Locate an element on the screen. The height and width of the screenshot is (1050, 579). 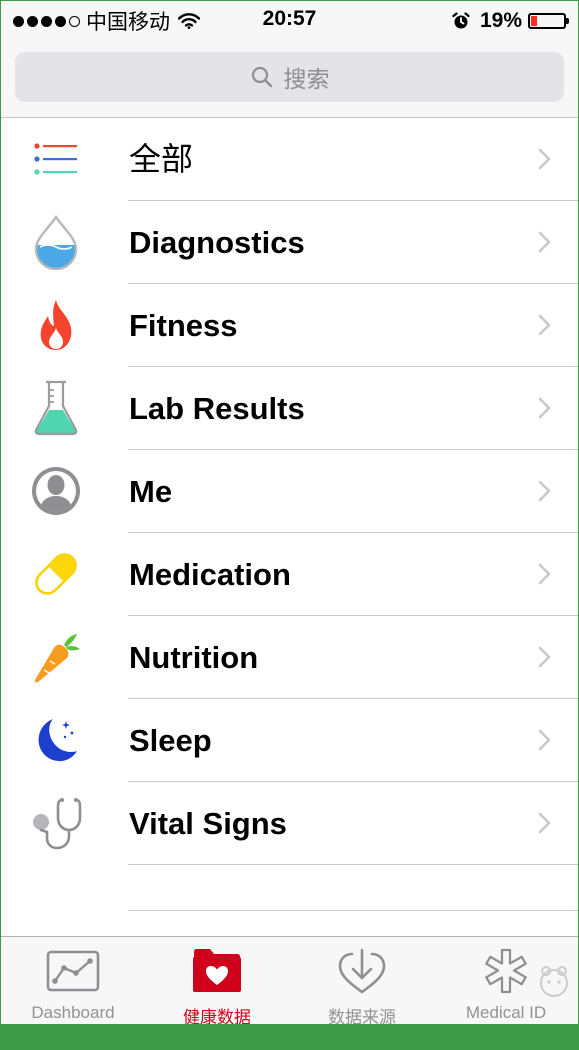
battery-level-fill is located at coordinates (534, 21).